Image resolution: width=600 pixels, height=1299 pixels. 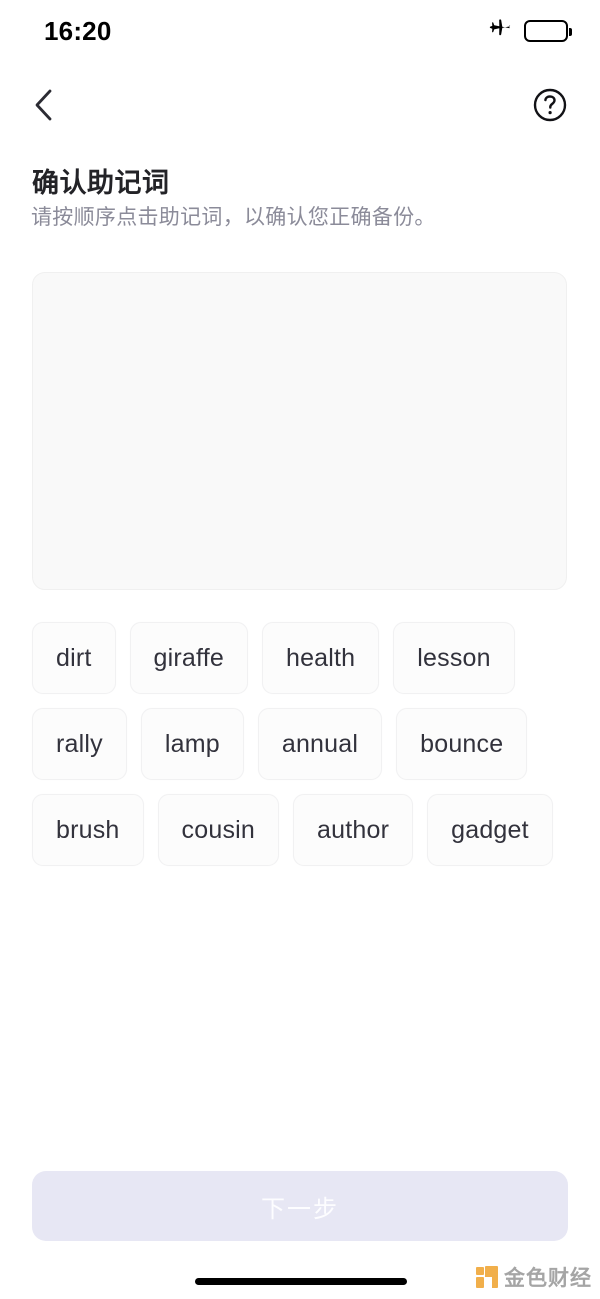 What do you see at coordinates (301, 1281) in the screenshot?
I see `home-indicator` at bounding box center [301, 1281].